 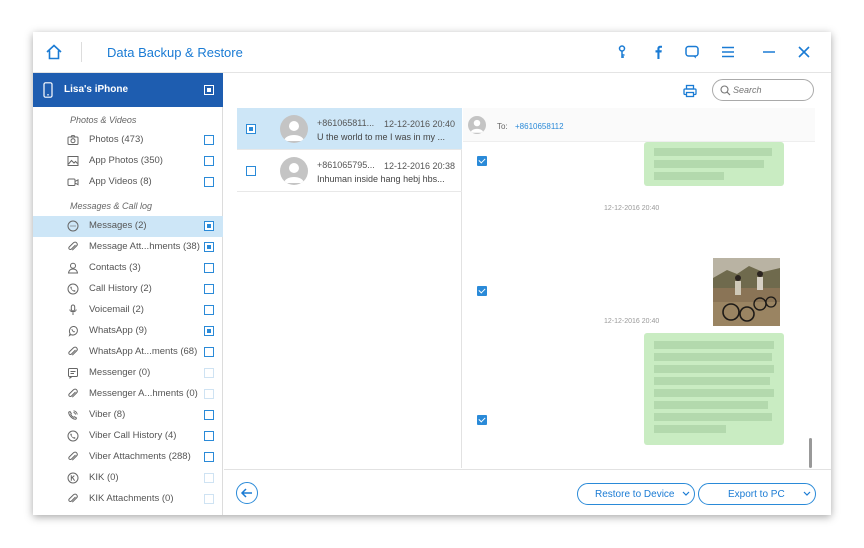 I want to click on menu-icon, so click(x=728, y=52).